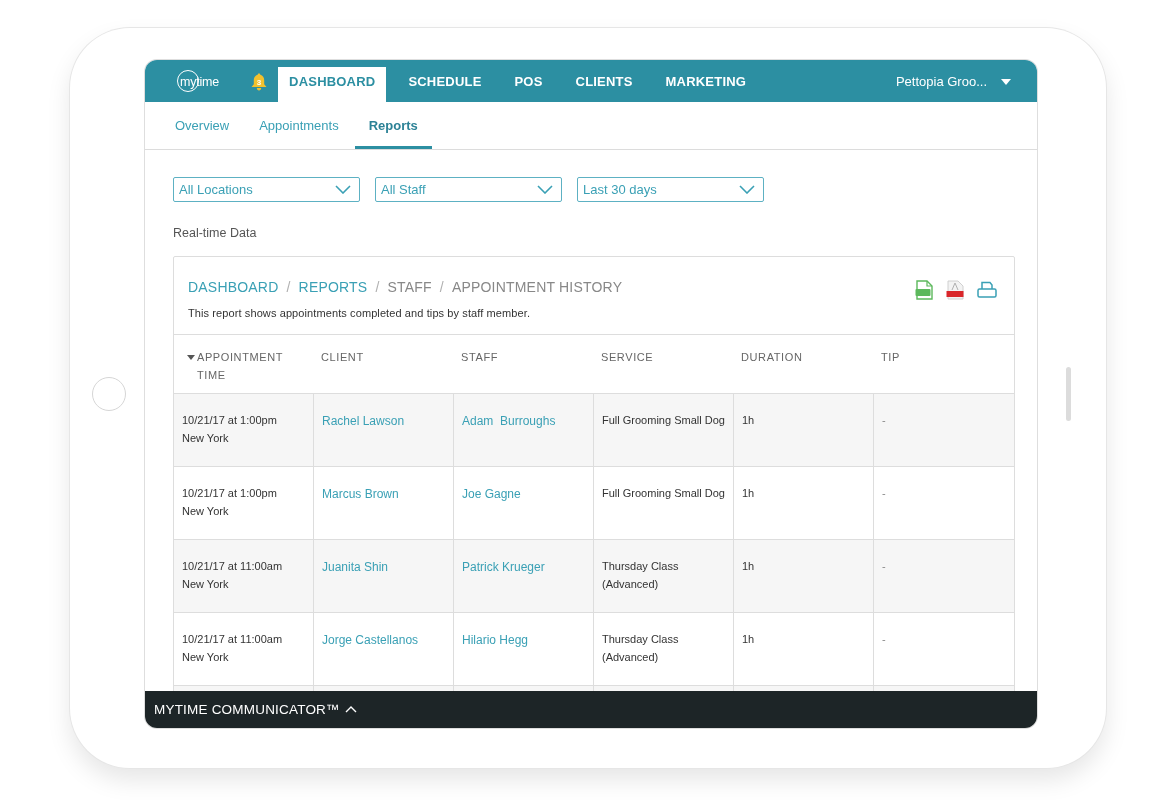  I want to click on nav-tab: DASHBOARD, so click(332, 84).